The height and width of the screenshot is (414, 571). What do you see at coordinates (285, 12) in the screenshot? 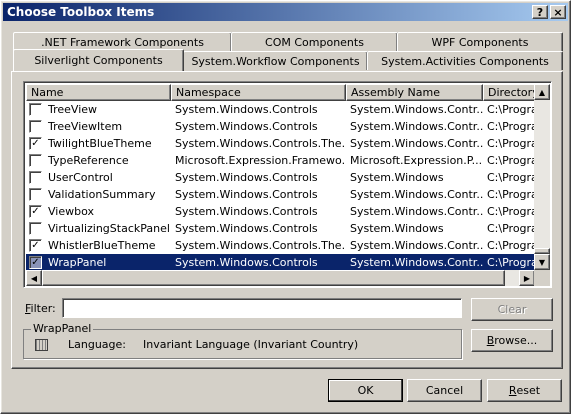
I see `title-bar: Choose Toolbox Items ? ×` at bounding box center [285, 12].